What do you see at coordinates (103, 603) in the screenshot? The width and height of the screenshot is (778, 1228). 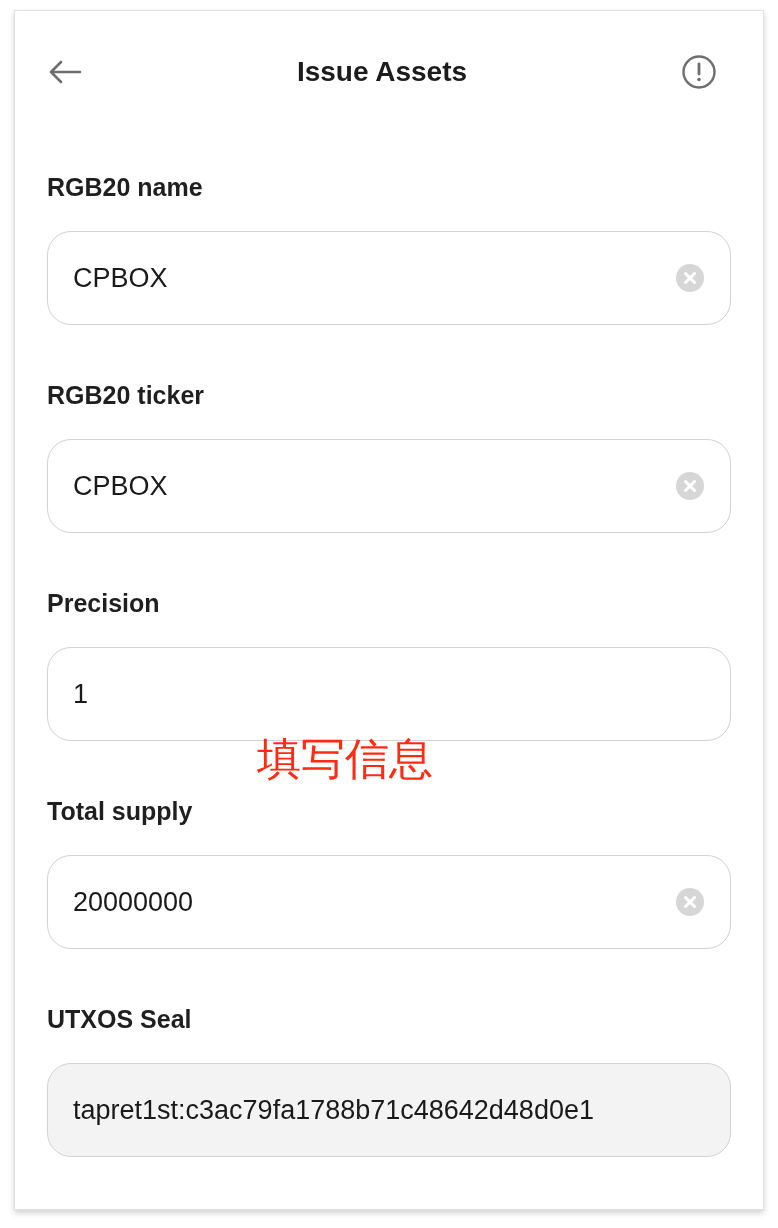 I see `field-label: Precision` at bounding box center [103, 603].